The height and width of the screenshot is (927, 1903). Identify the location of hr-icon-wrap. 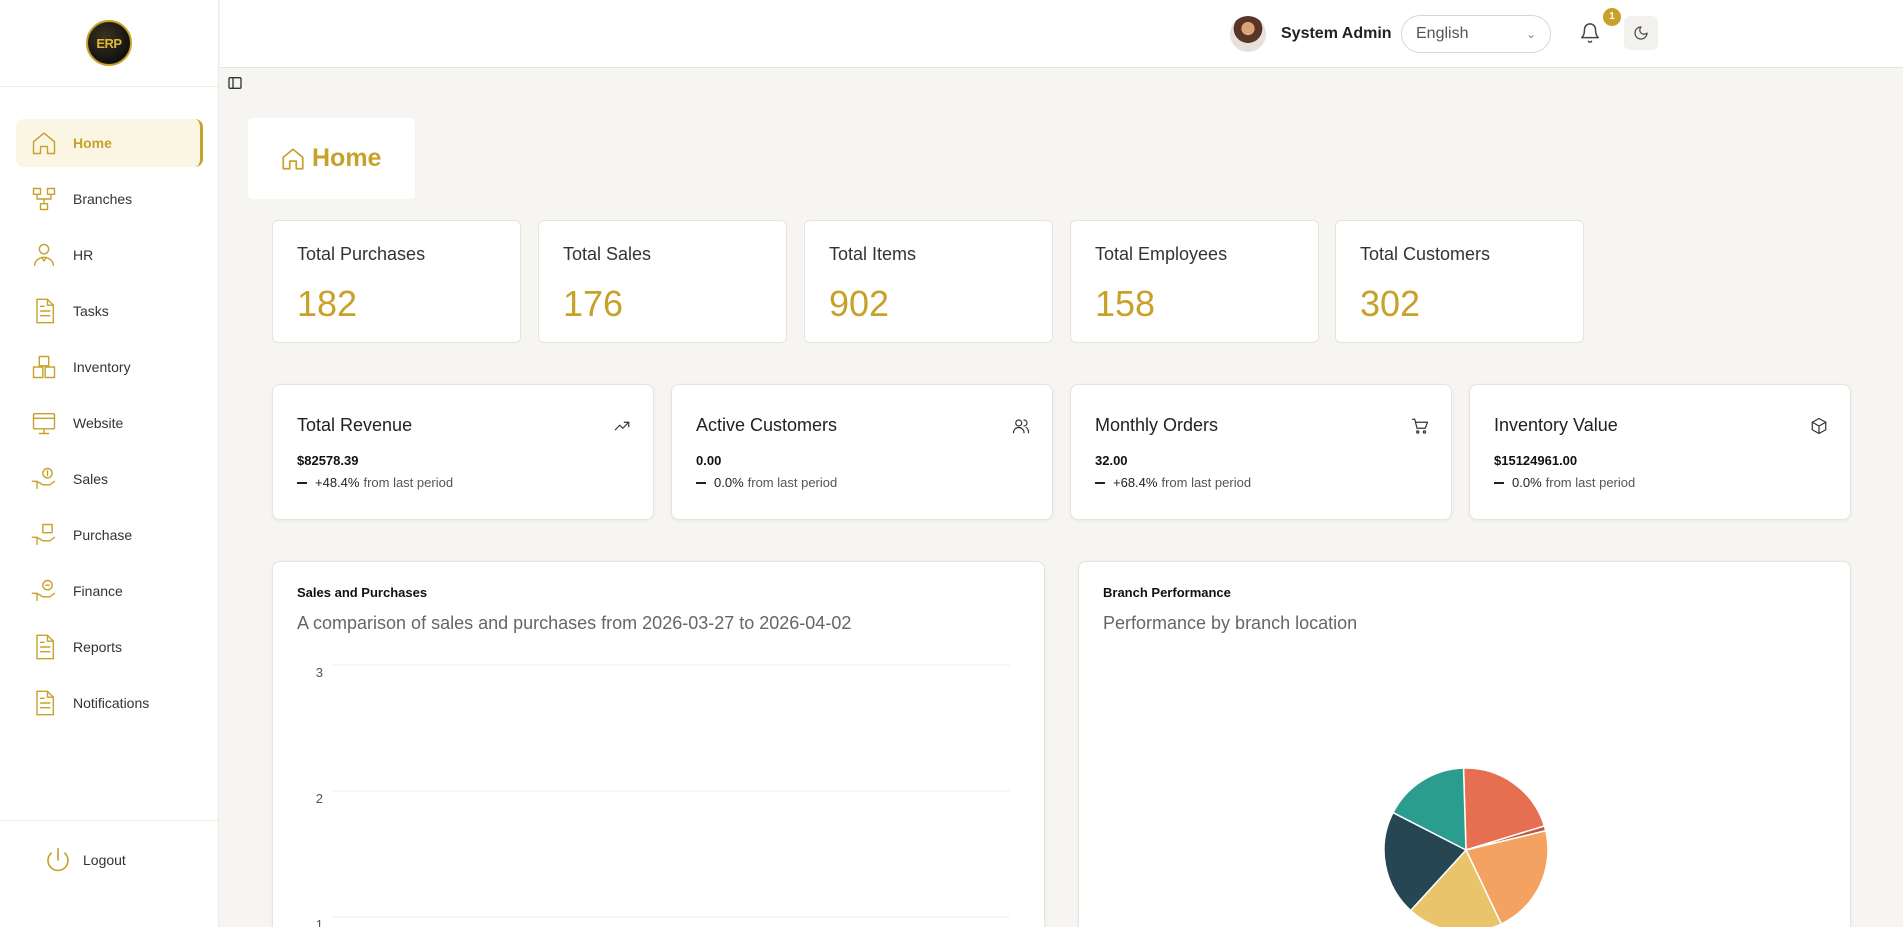
(44, 255).